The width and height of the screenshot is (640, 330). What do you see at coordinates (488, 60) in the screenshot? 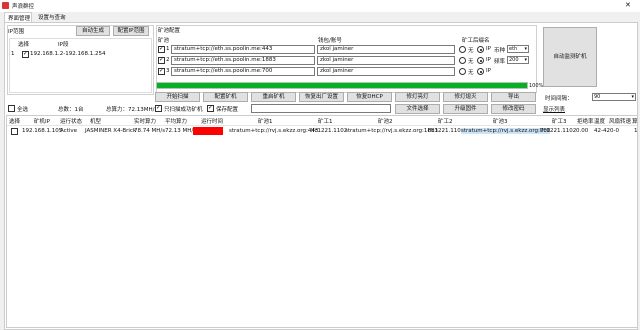
I see `pool-2-radio-ip-label: IP` at bounding box center [488, 60].